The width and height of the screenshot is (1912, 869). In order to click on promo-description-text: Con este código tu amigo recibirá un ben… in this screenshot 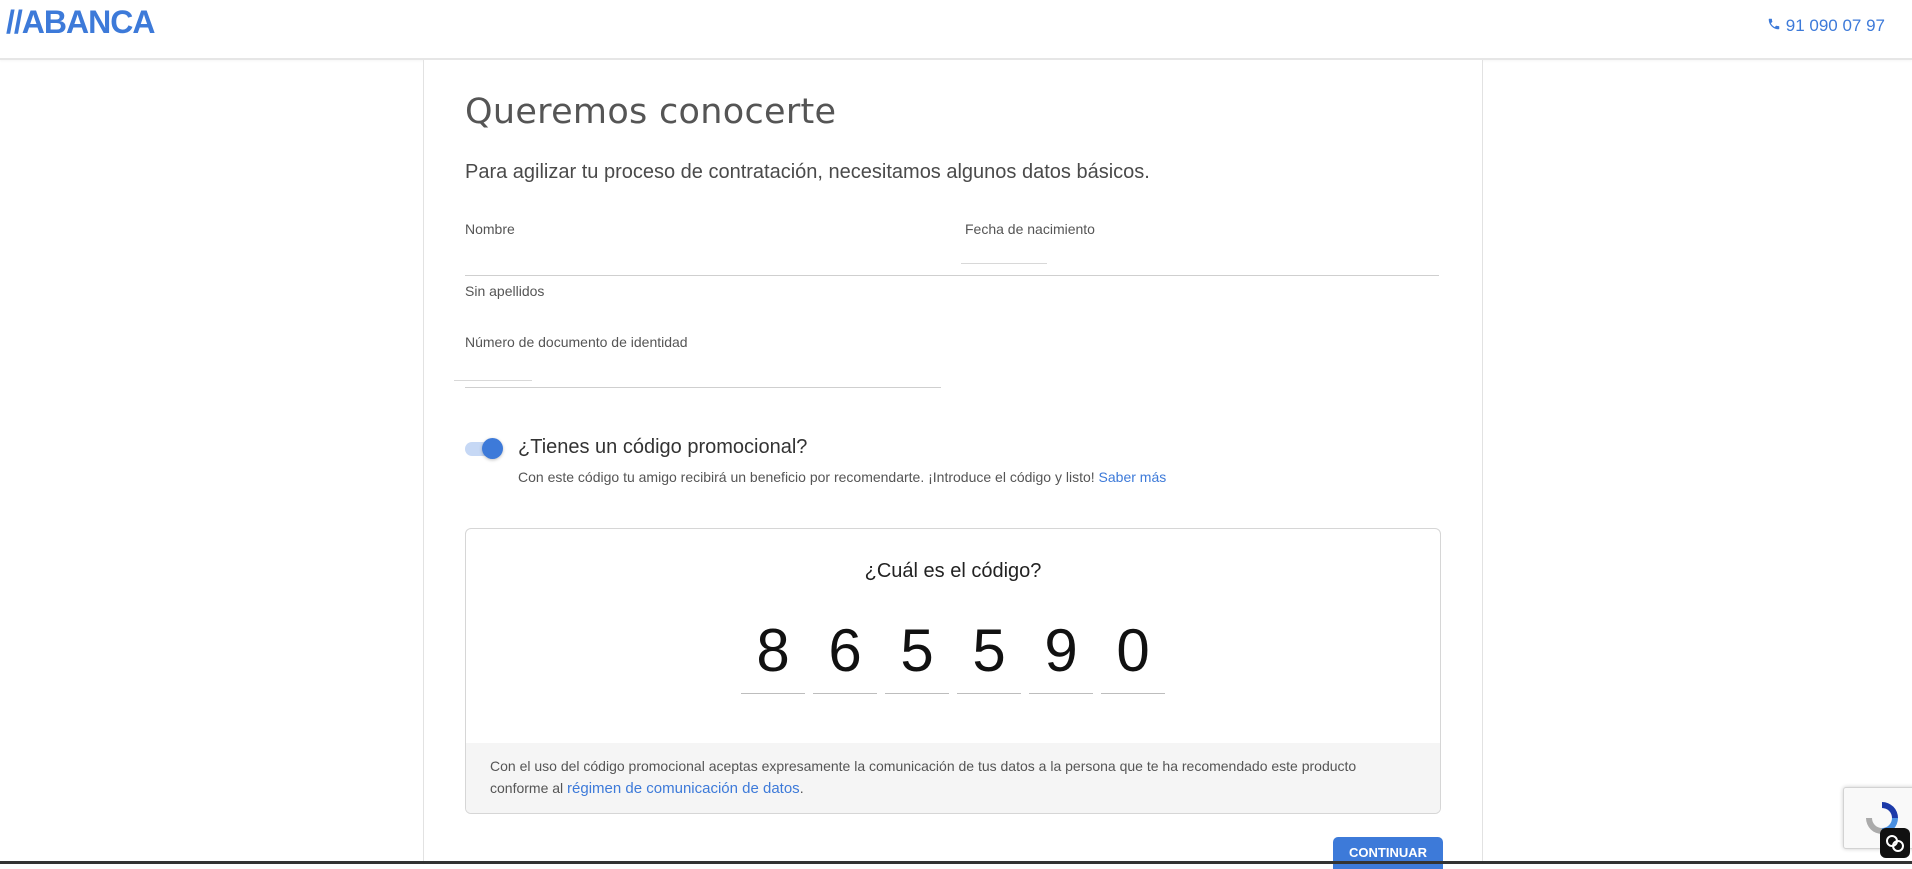, I will do `click(806, 477)`.